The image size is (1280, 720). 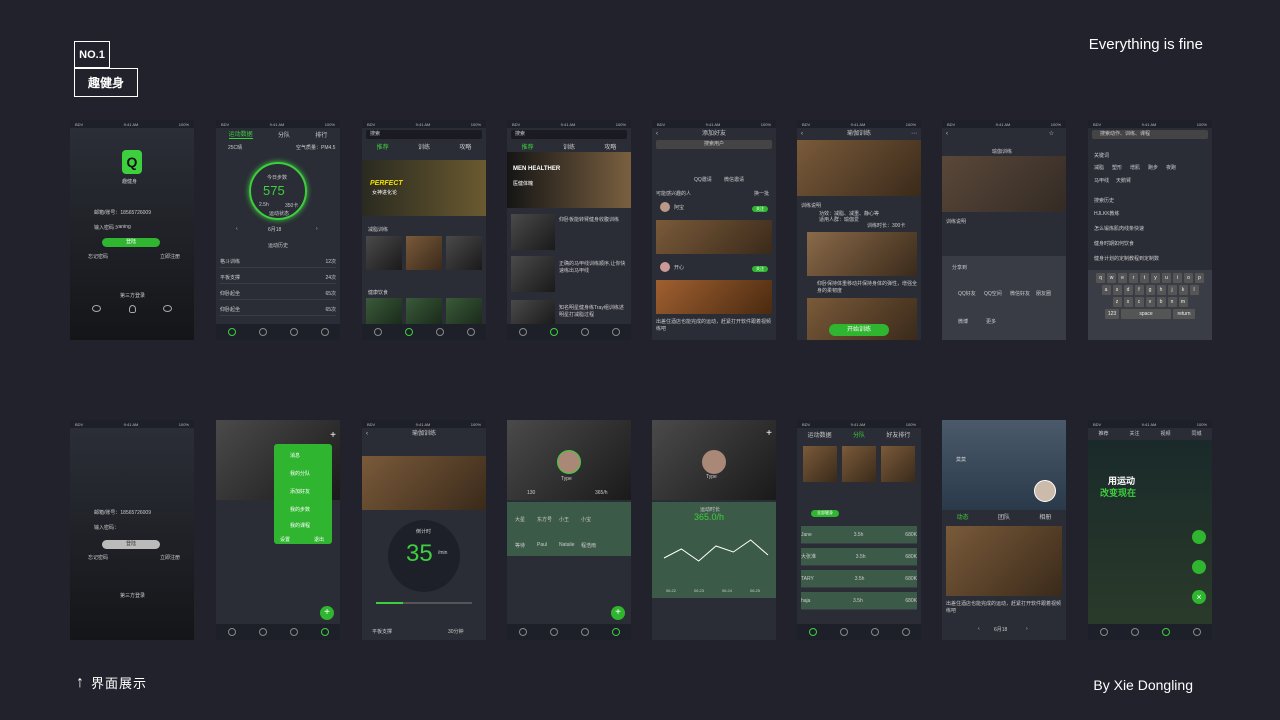 What do you see at coordinates (285, 539) in the screenshot?
I see `settings-link: 设置` at bounding box center [285, 539].